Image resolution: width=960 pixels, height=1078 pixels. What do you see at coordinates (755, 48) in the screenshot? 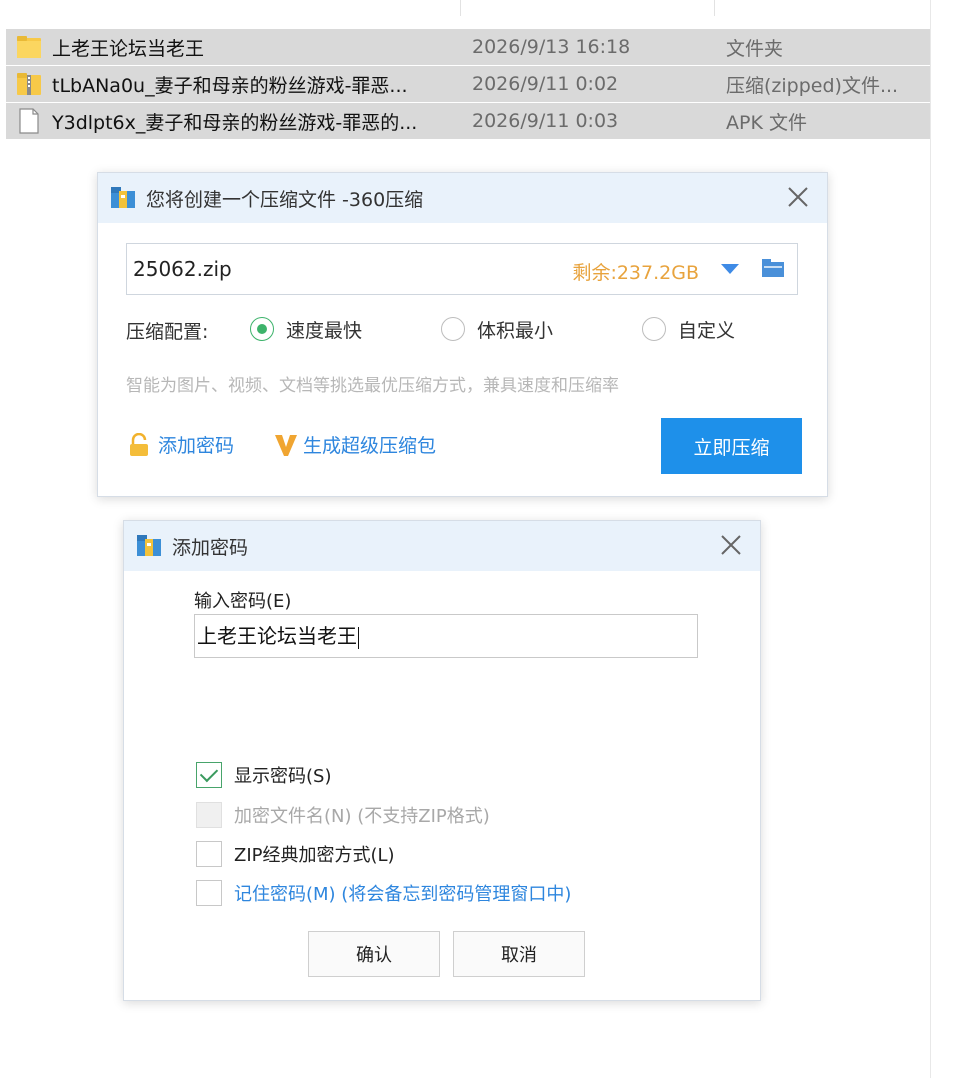
I see `file-type: 文件夹` at bounding box center [755, 48].